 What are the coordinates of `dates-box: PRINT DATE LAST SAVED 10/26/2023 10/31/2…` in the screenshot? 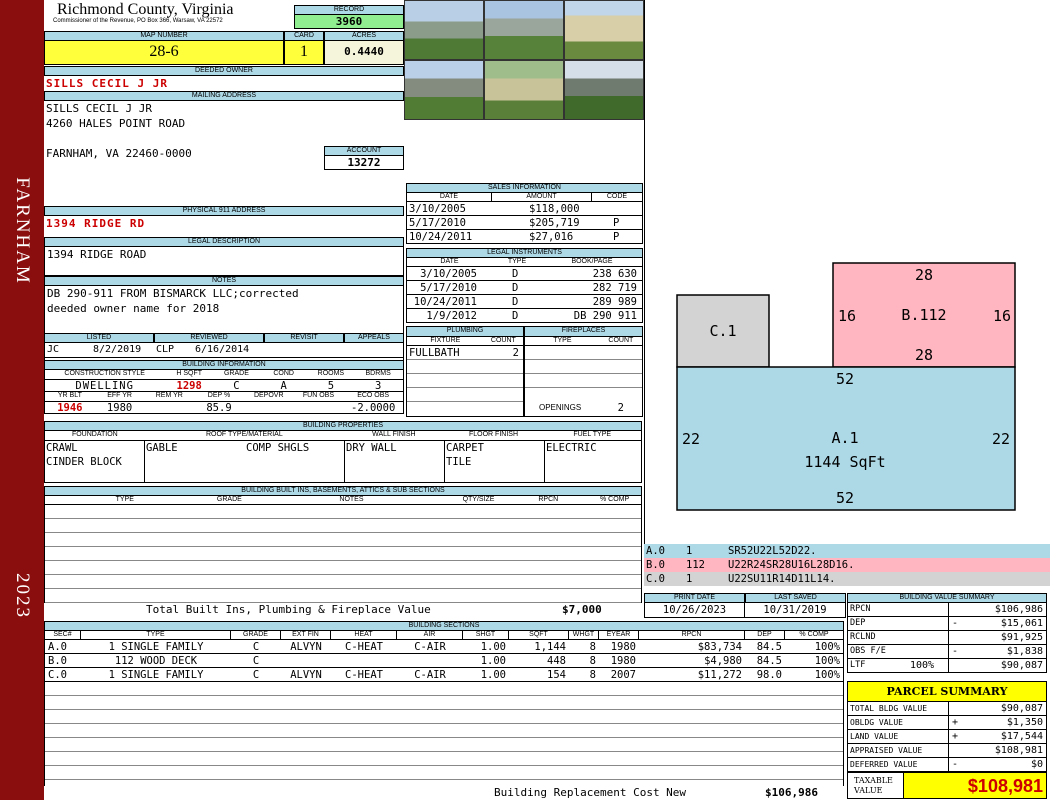 It's located at (745, 605).